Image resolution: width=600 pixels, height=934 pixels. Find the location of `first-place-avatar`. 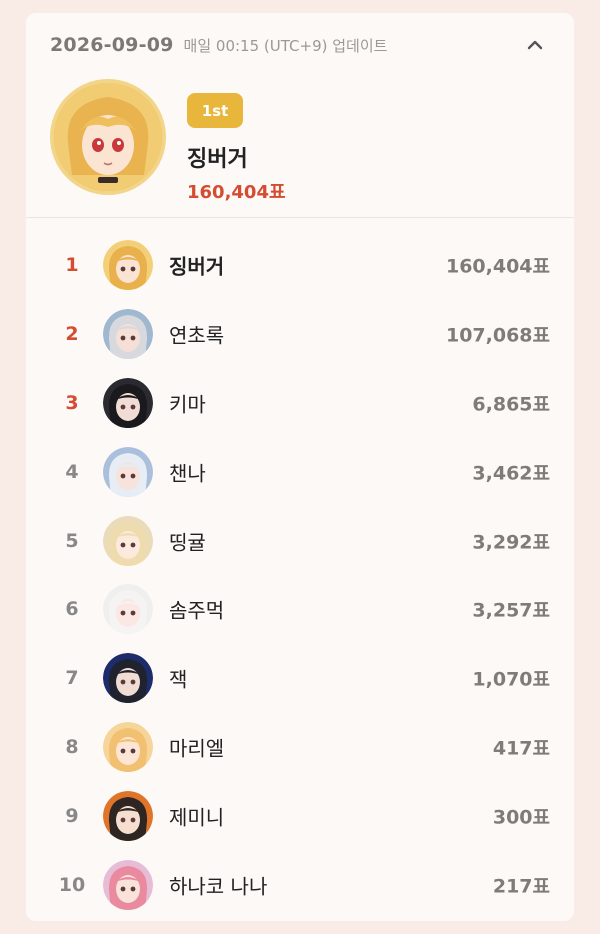

first-place-avatar is located at coordinates (108, 137).